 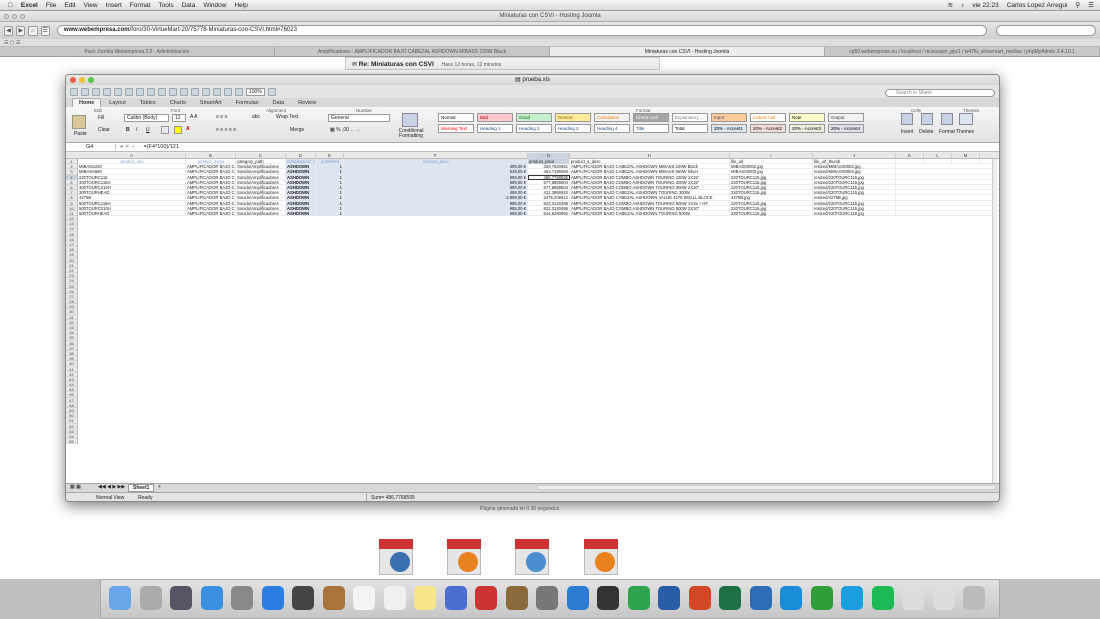 I want to click on safari-icon, so click(x=272, y=598).